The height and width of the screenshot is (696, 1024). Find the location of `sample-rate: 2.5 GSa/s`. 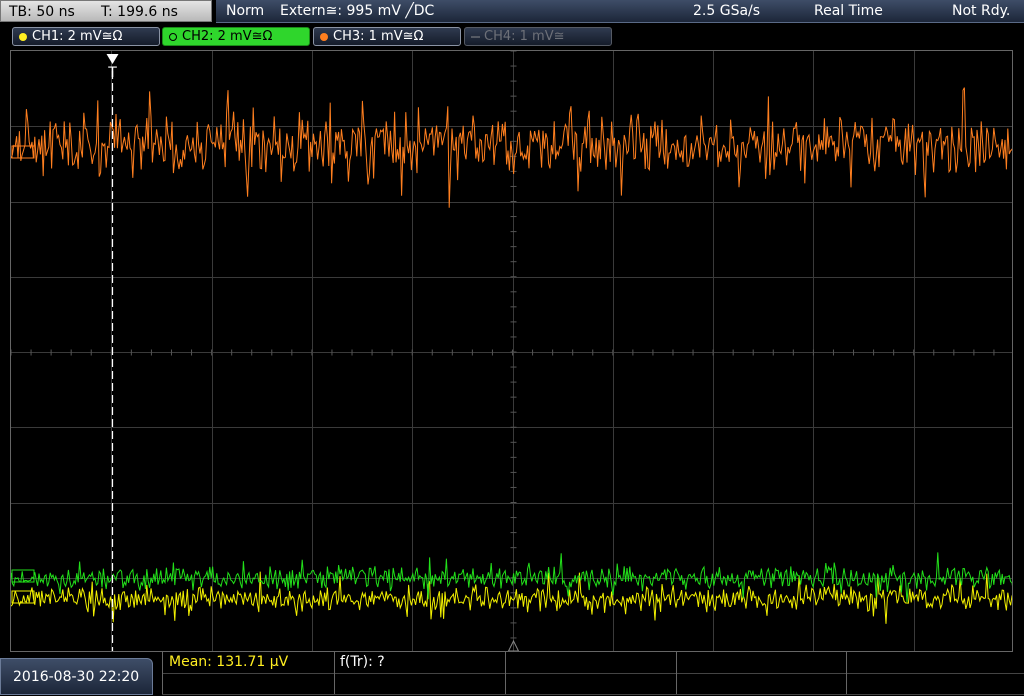

sample-rate: 2.5 GSa/s is located at coordinates (727, 11).